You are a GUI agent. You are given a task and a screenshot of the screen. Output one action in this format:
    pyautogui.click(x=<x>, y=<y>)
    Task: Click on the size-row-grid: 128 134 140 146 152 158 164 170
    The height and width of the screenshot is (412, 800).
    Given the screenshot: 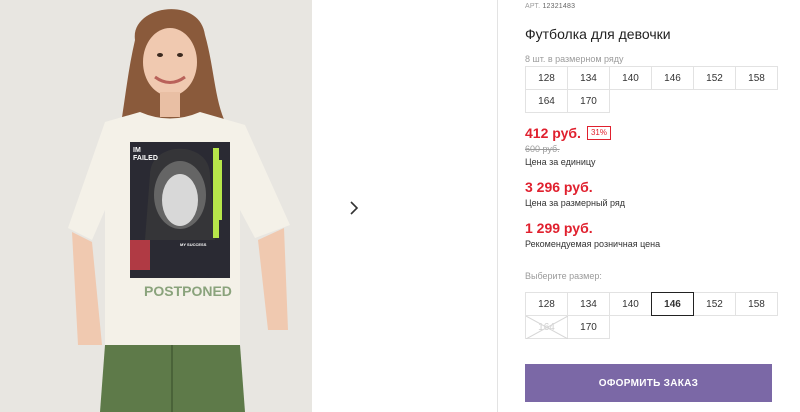 What is the action you would take?
    pyautogui.click(x=651, y=89)
    